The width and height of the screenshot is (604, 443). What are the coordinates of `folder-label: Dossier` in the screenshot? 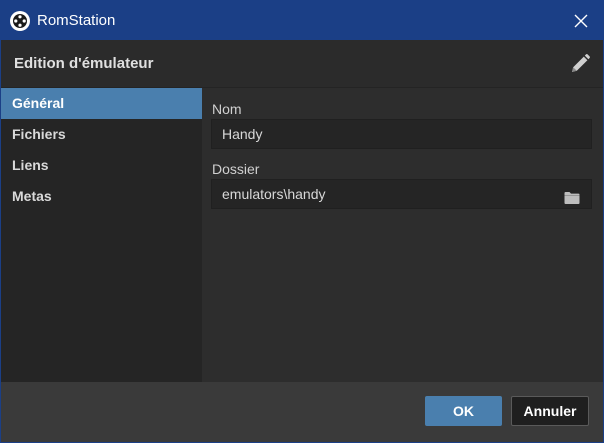 It's located at (236, 169).